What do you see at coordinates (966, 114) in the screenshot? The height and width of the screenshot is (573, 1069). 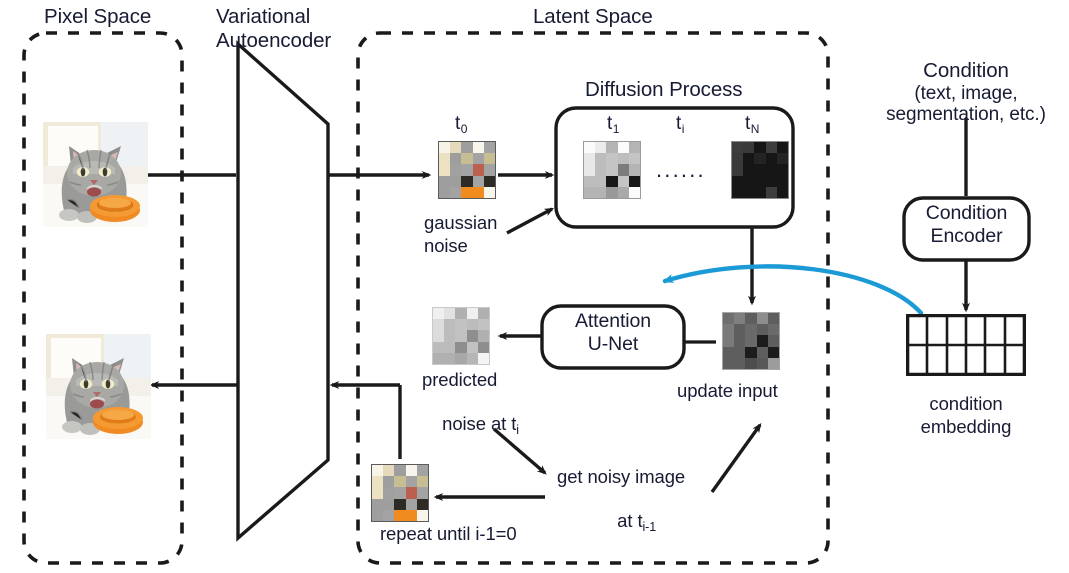 I see `condition-title-line3: segmentation, etc.)` at bounding box center [966, 114].